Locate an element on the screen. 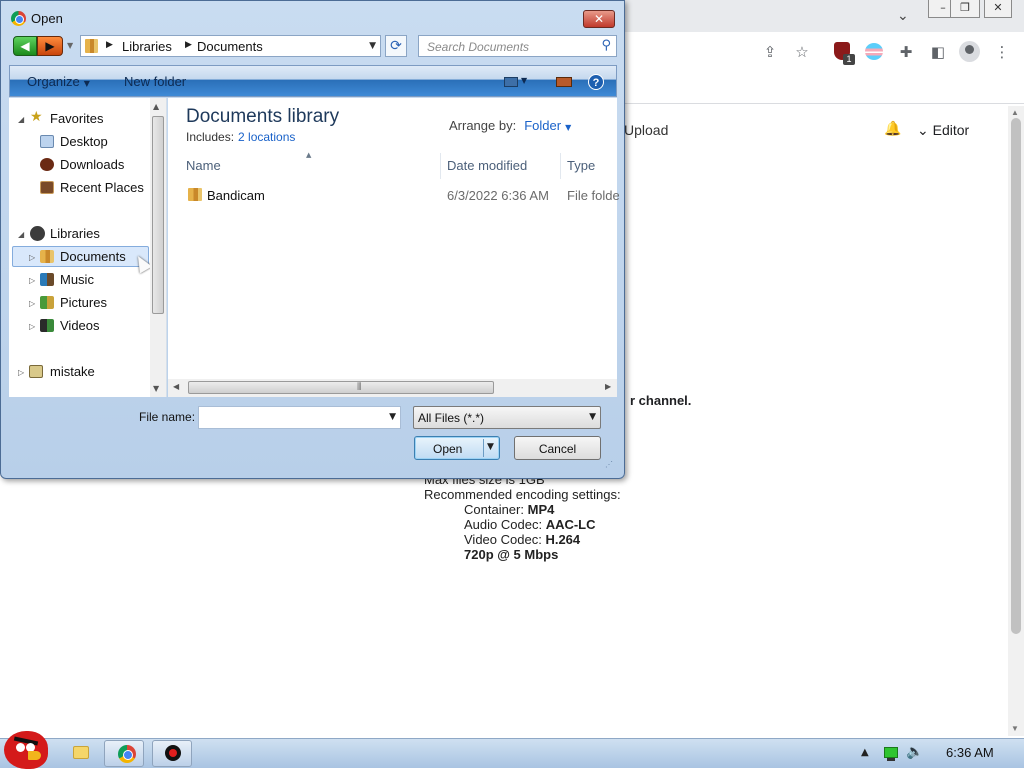 The image size is (1024, 769). transgender-flag-extension-icon is located at coordinates (874, 51).